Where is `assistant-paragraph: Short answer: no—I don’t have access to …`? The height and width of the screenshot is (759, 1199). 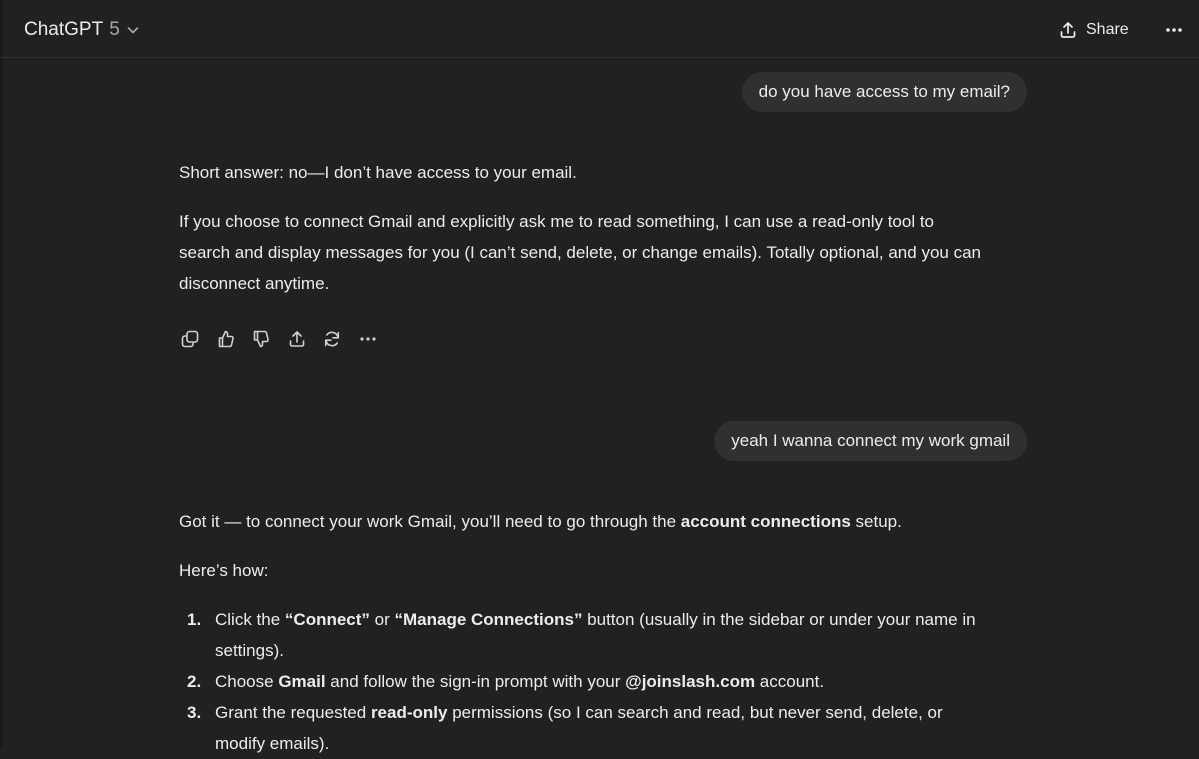 assistant-paragraph: Short answer: no—I don’t have access to … is located at coordinates (378, 172).